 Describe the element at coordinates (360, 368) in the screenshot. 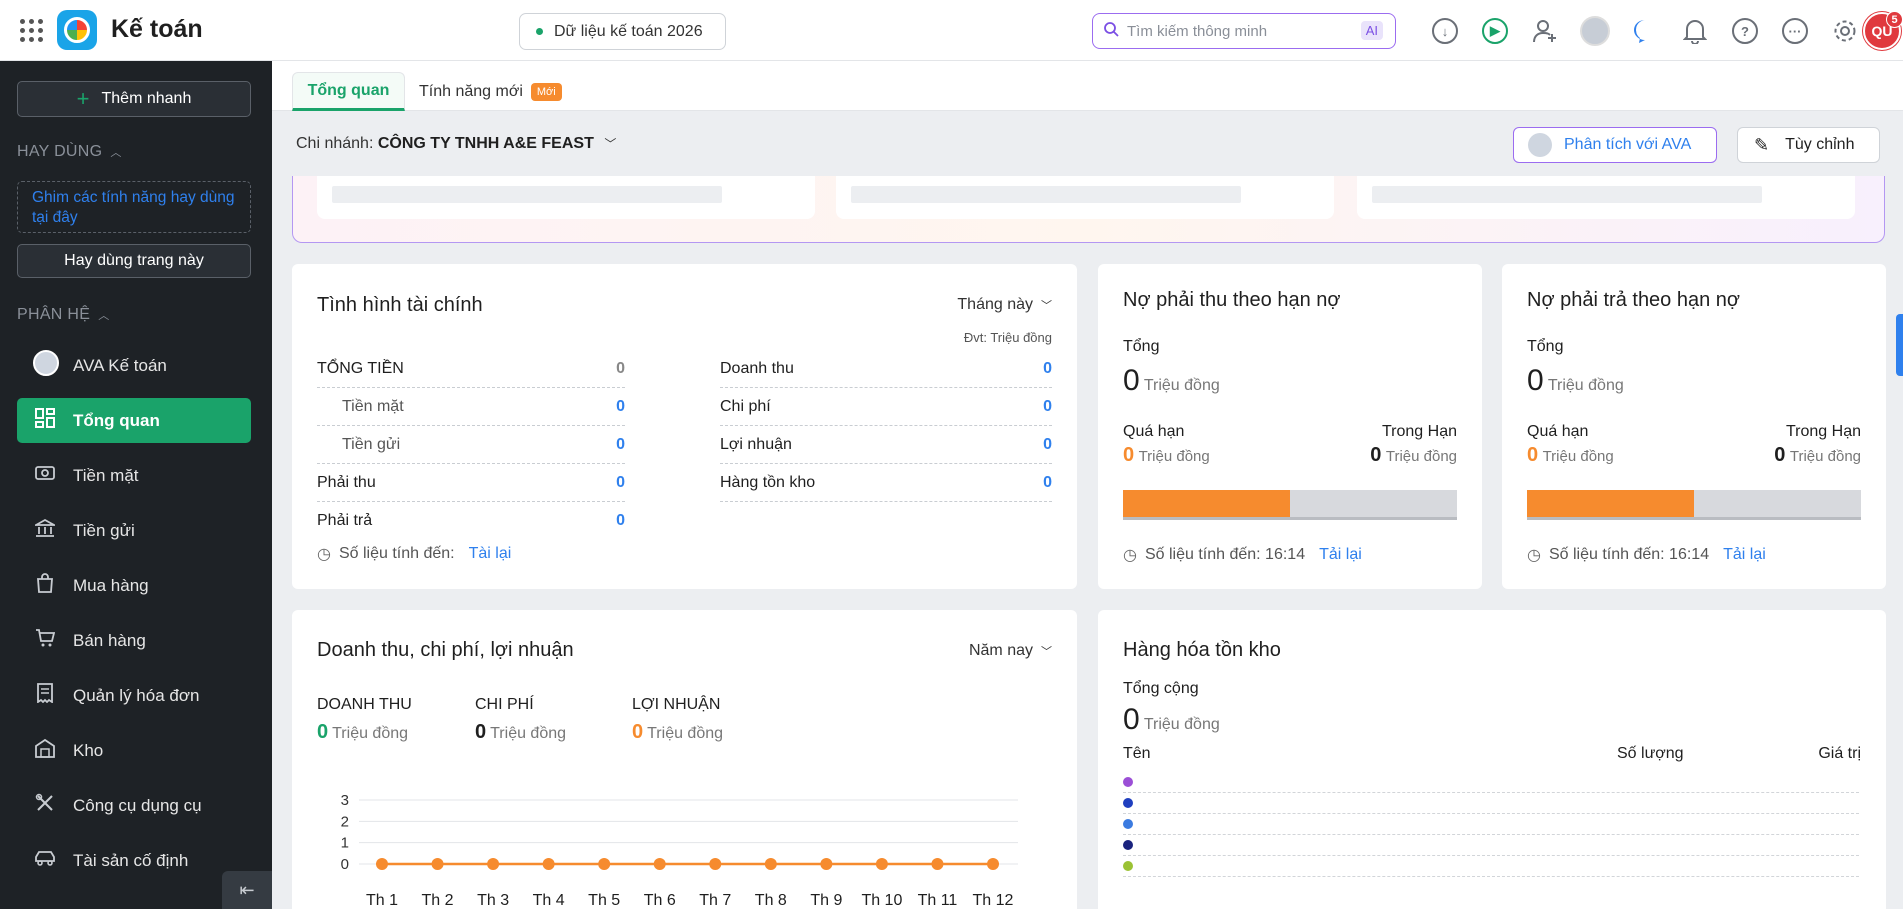

I see `row-label: TỔNG TIỀN` at that location.